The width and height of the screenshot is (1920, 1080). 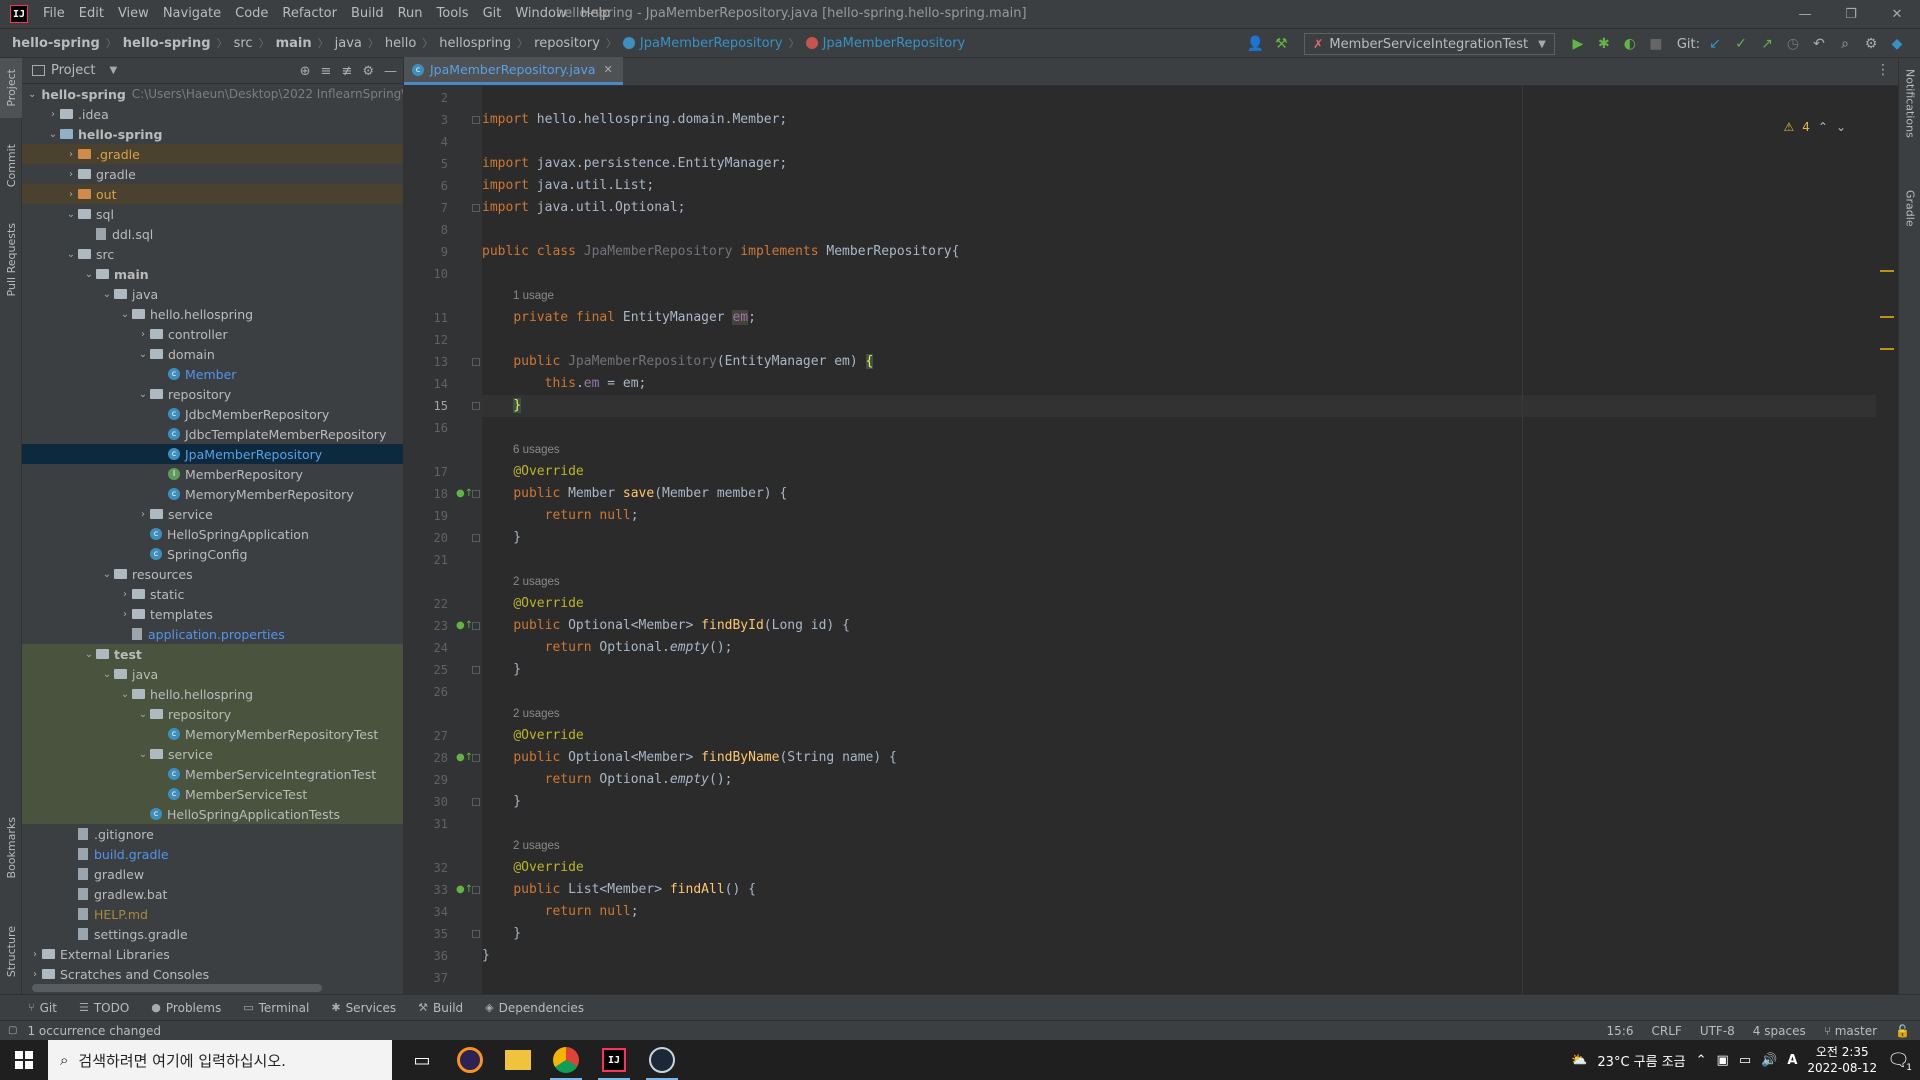 What do you see at coordinates (662, 1060) in the screenshot?
I see `steam-app-icon` at bounding box center [662, 1060].